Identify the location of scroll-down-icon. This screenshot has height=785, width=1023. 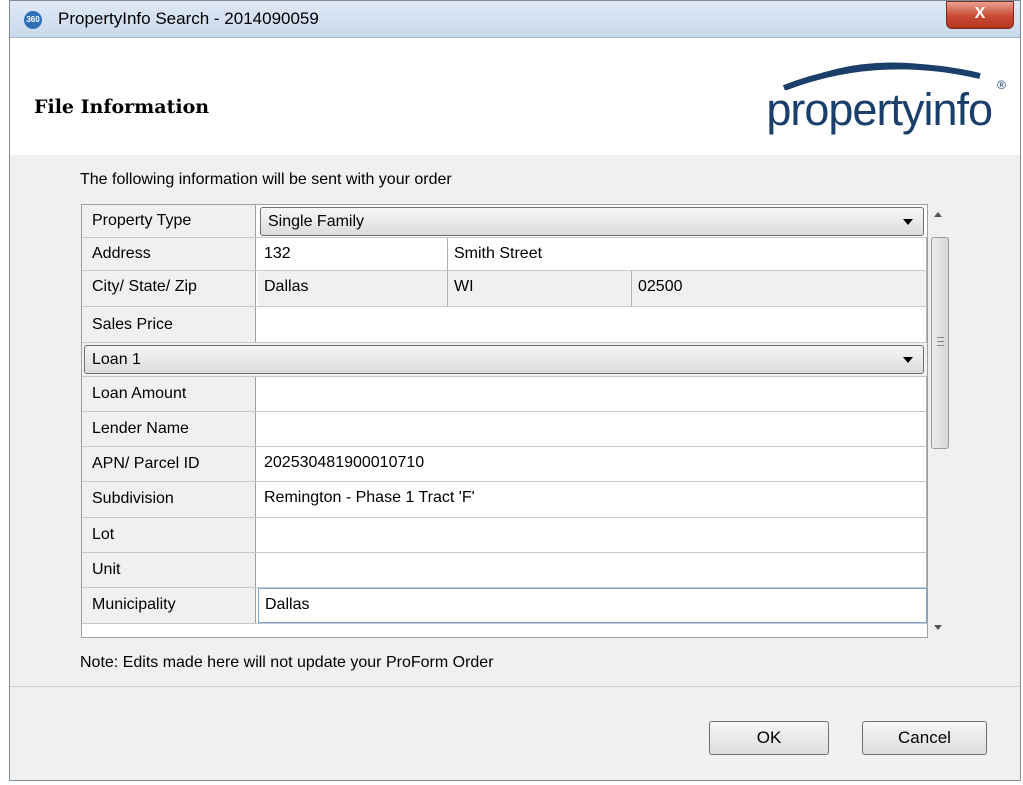
(938, 627).